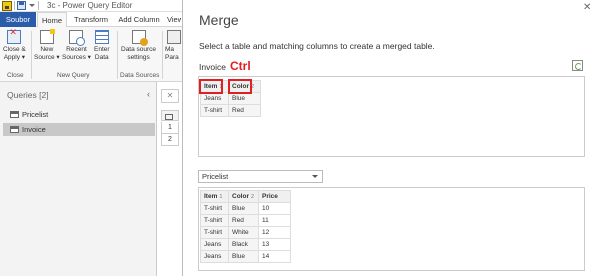  I want to click on preview-table-invoice: Item 1 Color 2 Jeans Blue T-shirt Red, so click(230, 98).